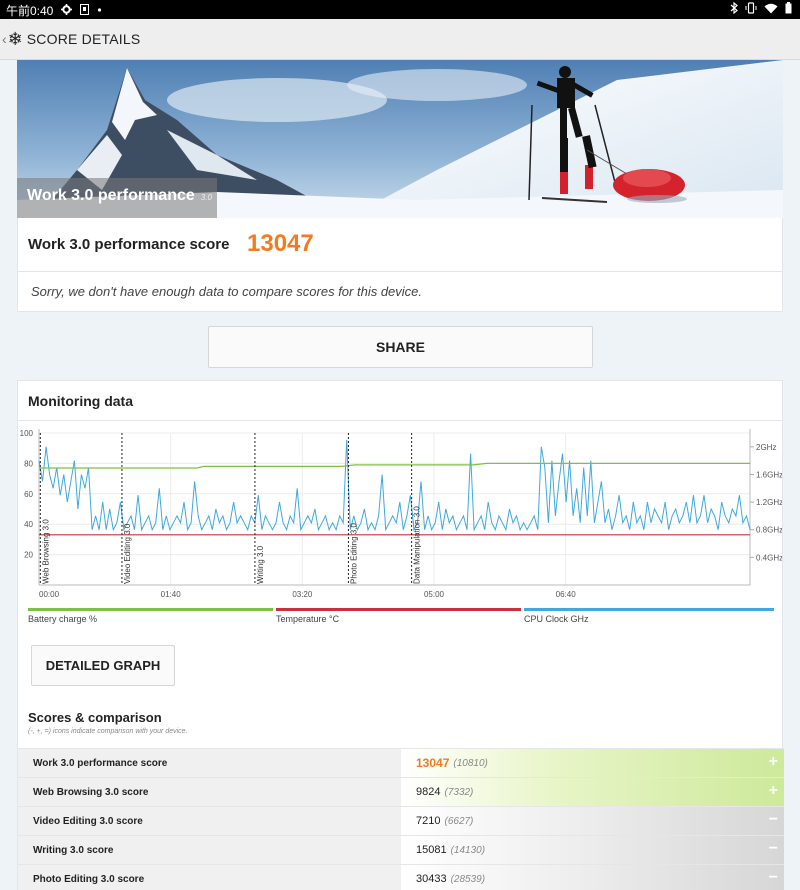 This screenshot has height=890, width=800. What do you see at coordinates (127, 553) in the screenshot?
I see `segment-marker-label: Video Editing 3.0` at bounding box center [127, 553].